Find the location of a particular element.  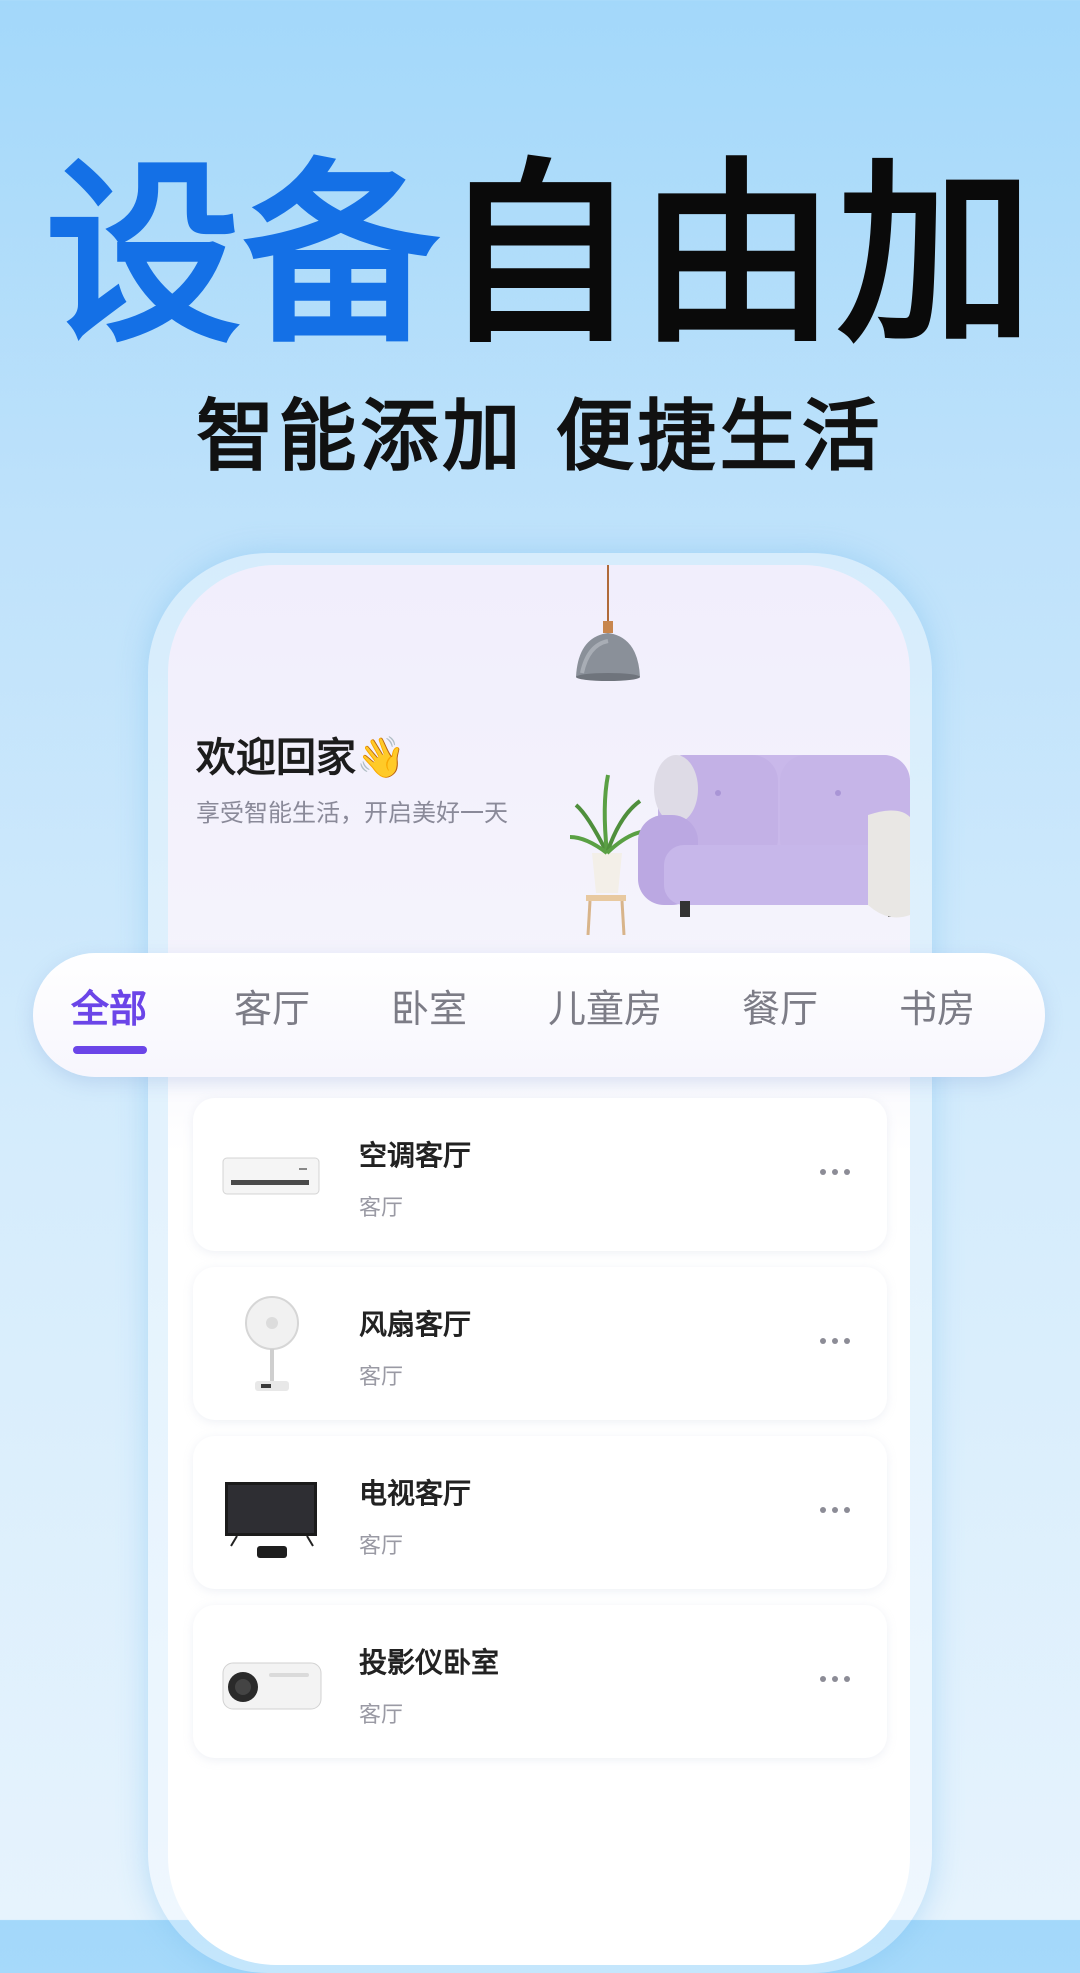

fan-icon is located at coordinates (272, 1343).